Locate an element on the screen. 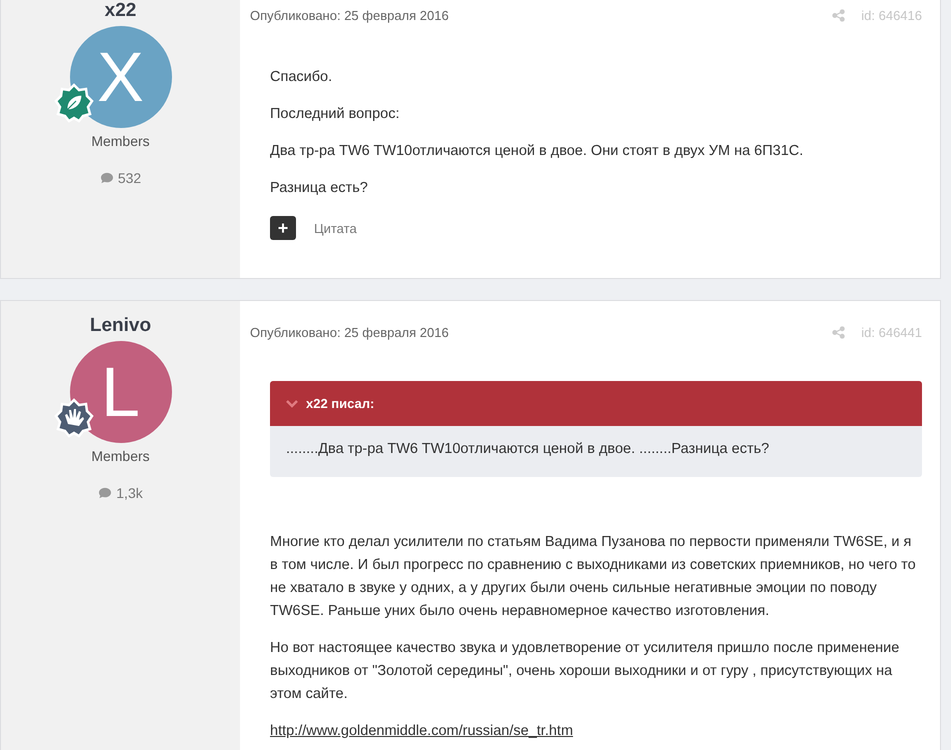 The image size is (951, 750). quote-text: ........Два тр-ра TW6 TW10отличаются ценой в двое. ........Разница есть? is located at coordinates (527, 449).